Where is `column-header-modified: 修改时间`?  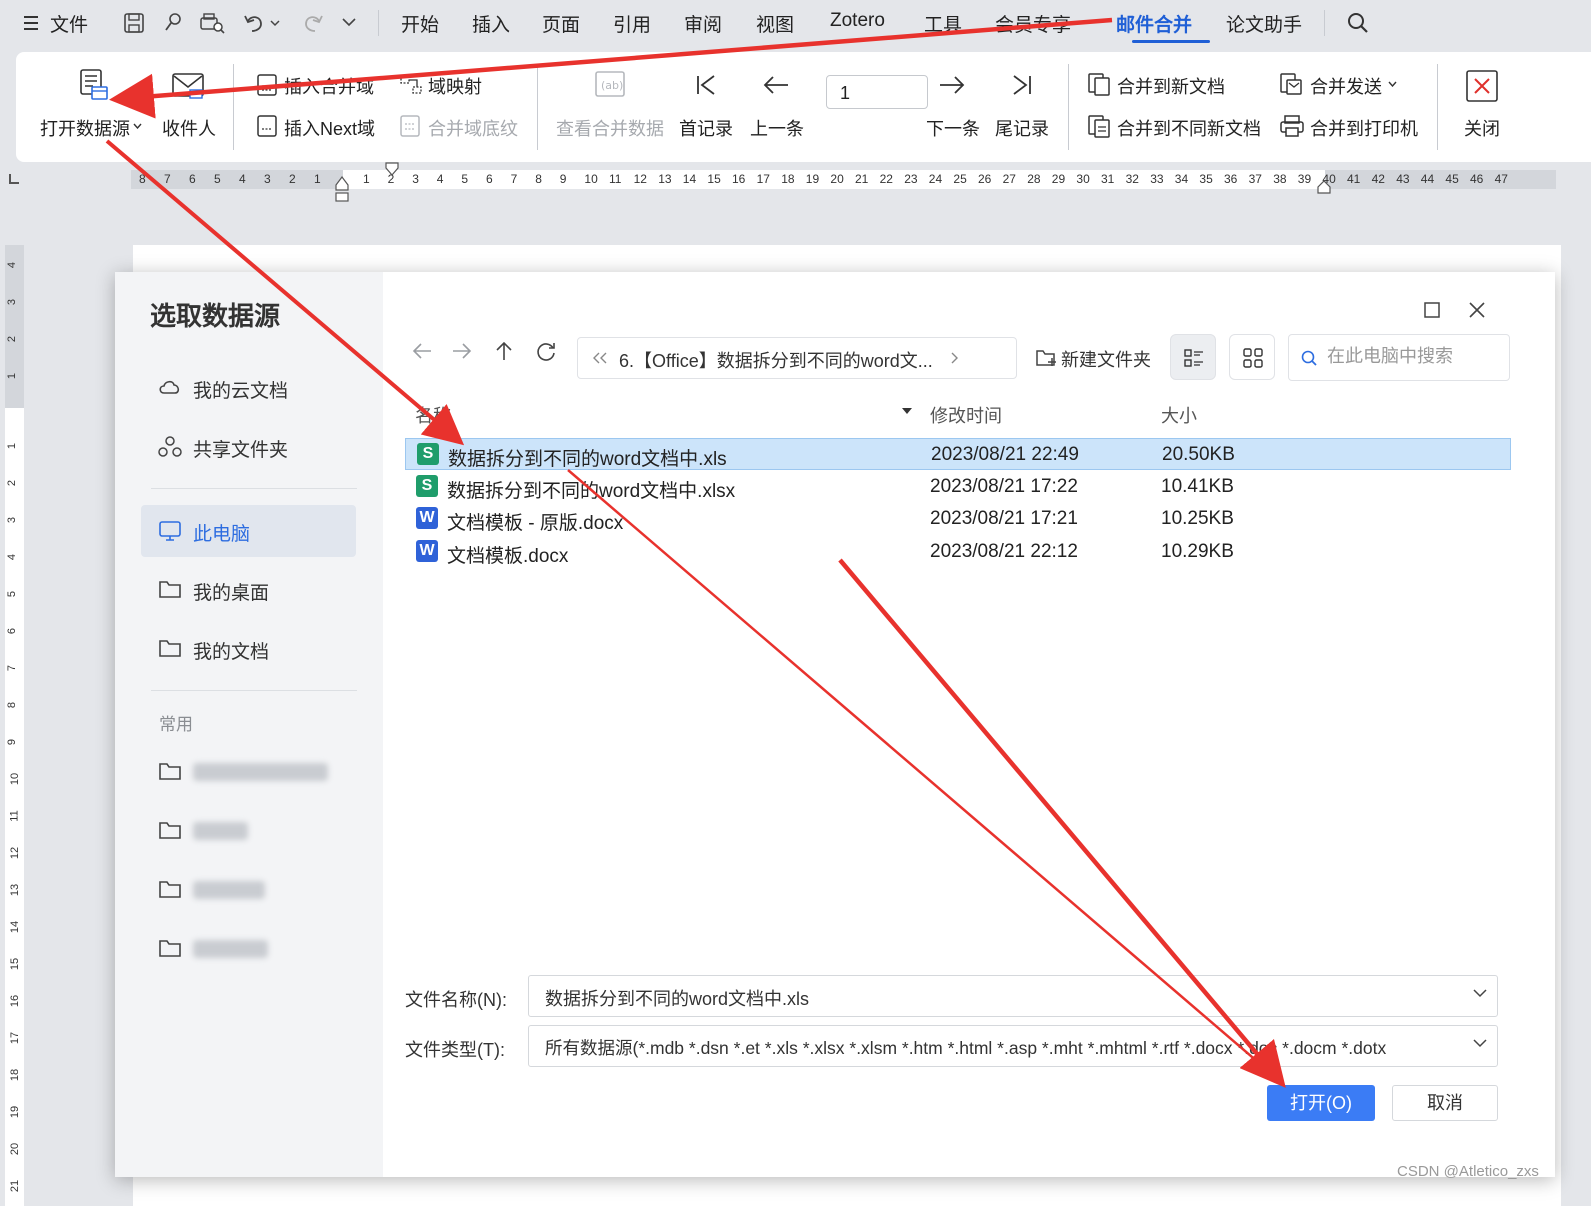 column-header-modified: 修改时间 is located at coordinates (966, 415).